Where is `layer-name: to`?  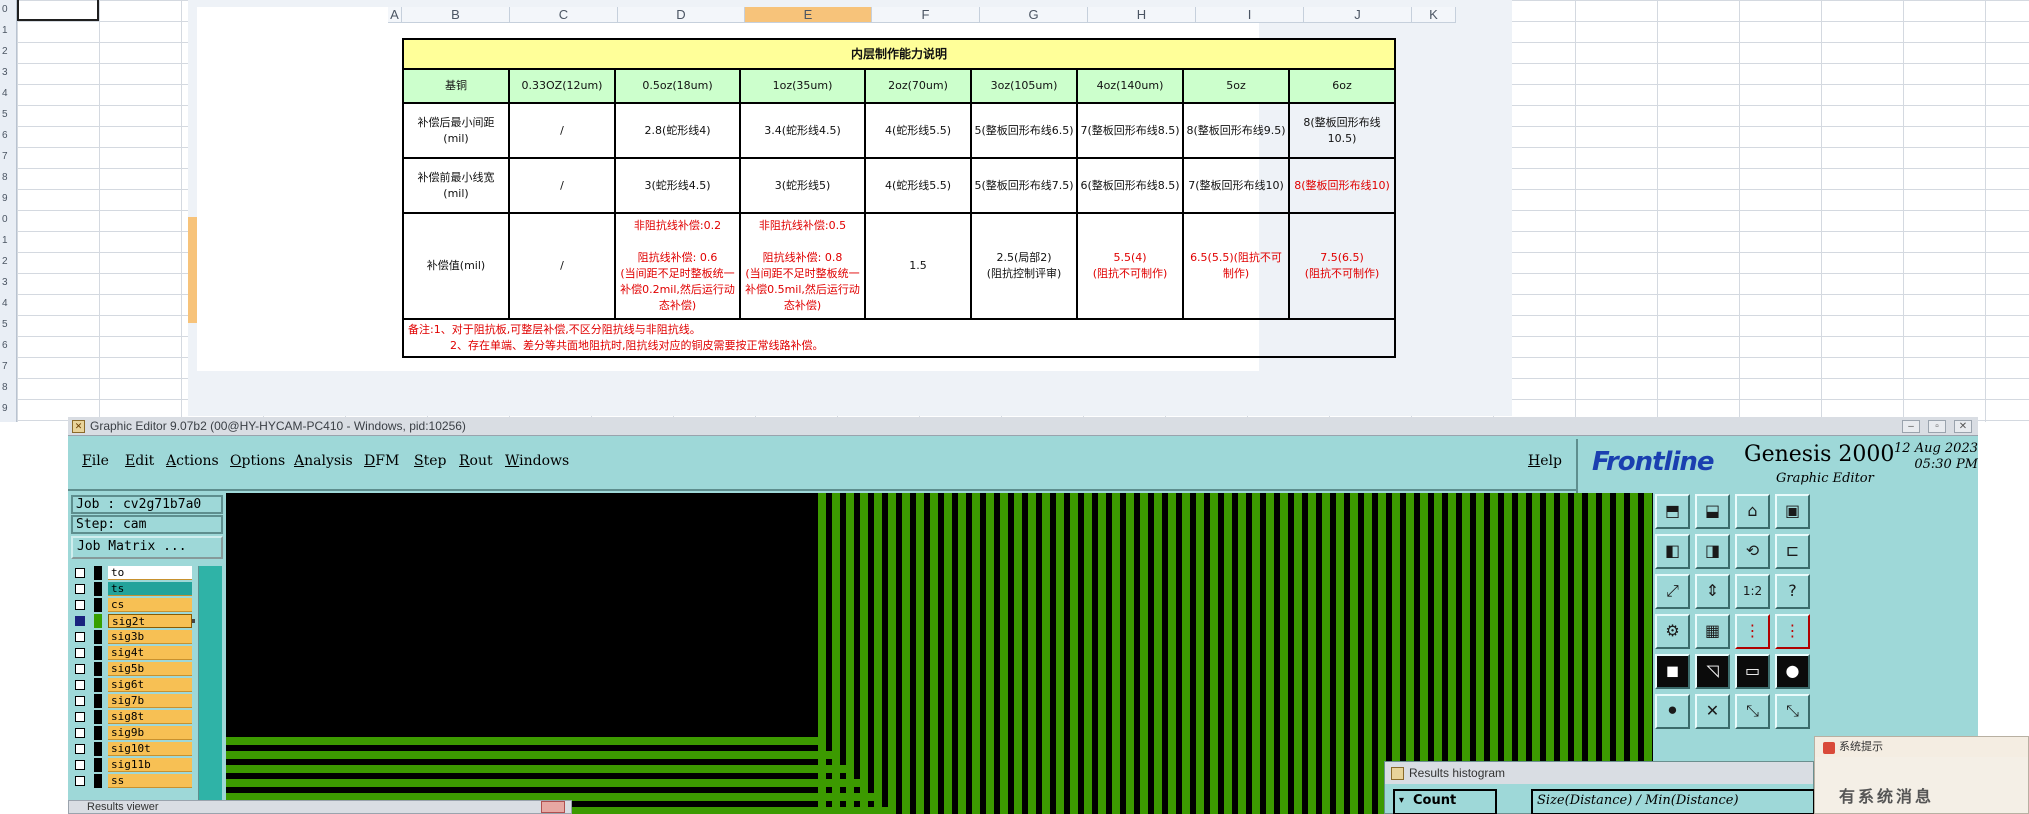 layer-name: to is located at coordinates (150, 573).